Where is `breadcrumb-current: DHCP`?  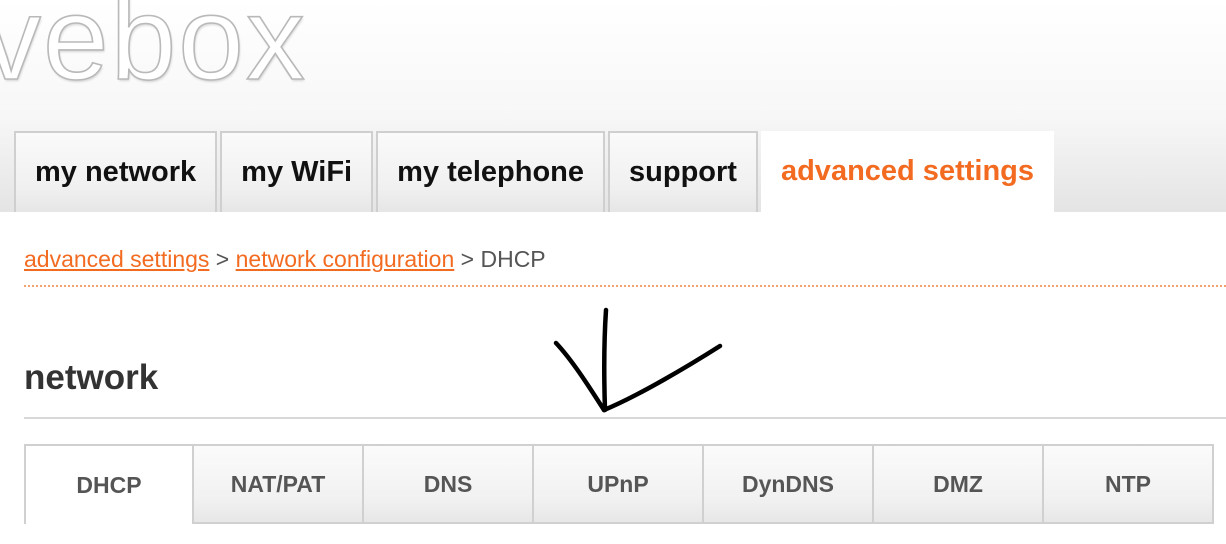
breadcrumb-current: DHCP is located at coordinates (513, 259).